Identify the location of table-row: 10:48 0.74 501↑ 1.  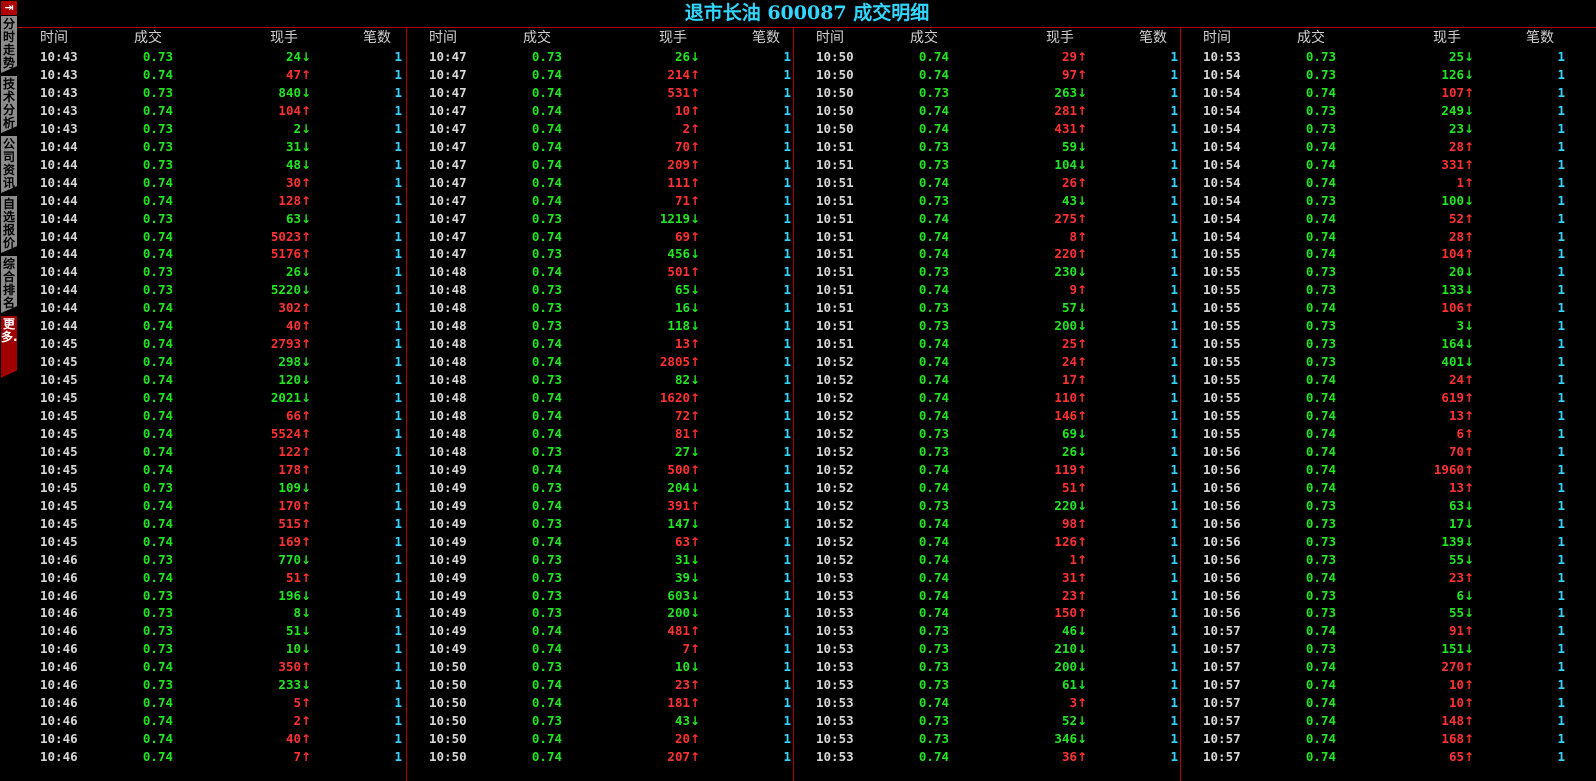
(600, 272).